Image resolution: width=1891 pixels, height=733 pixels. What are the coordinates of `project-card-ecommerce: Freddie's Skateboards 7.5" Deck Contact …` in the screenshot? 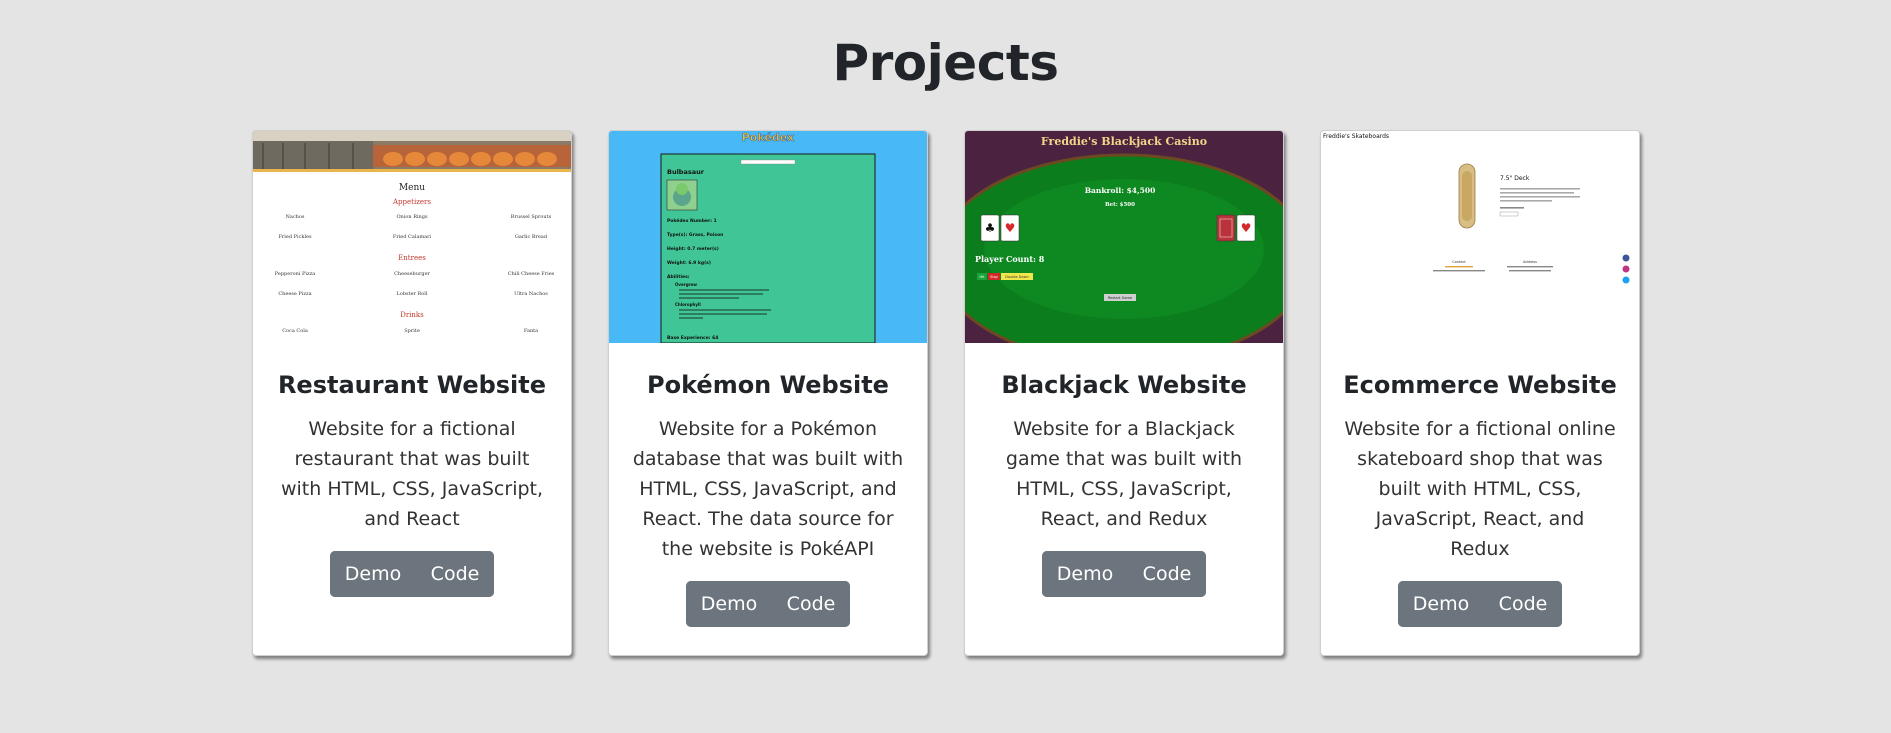 It's located at (1480, 393).